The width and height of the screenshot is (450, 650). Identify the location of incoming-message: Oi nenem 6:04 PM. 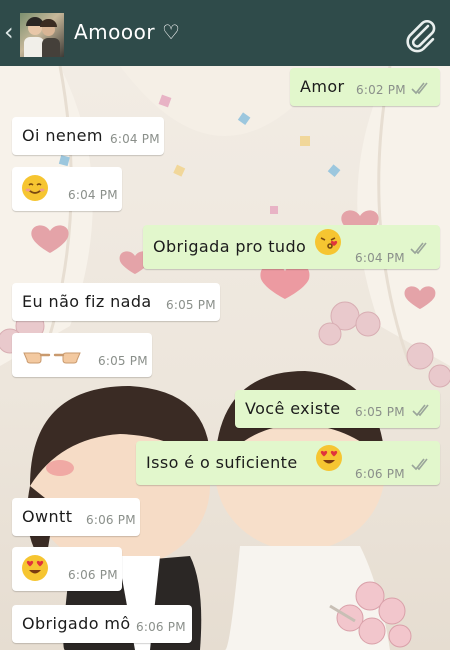
(88, 136).